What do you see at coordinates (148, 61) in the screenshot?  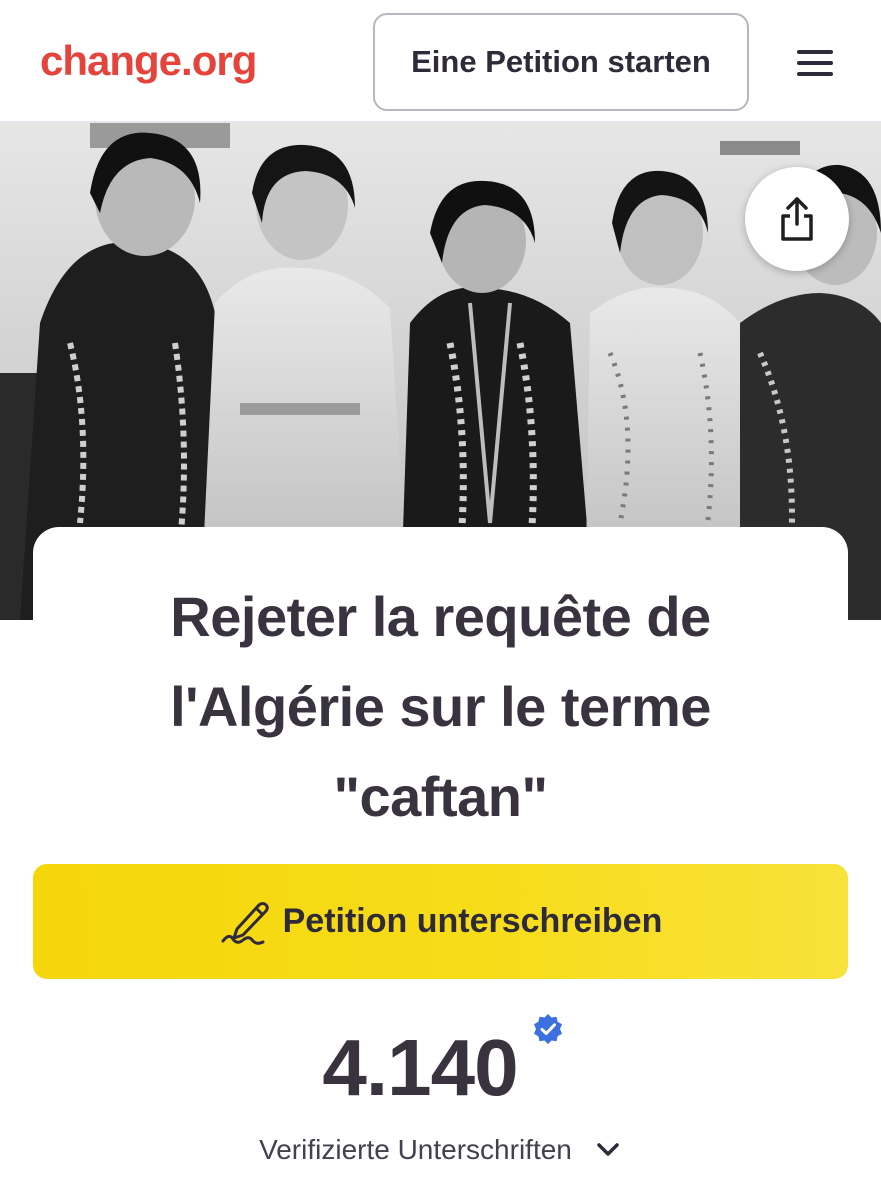 I see `change-org-logo: change.org` at bounding box center [148, 61].